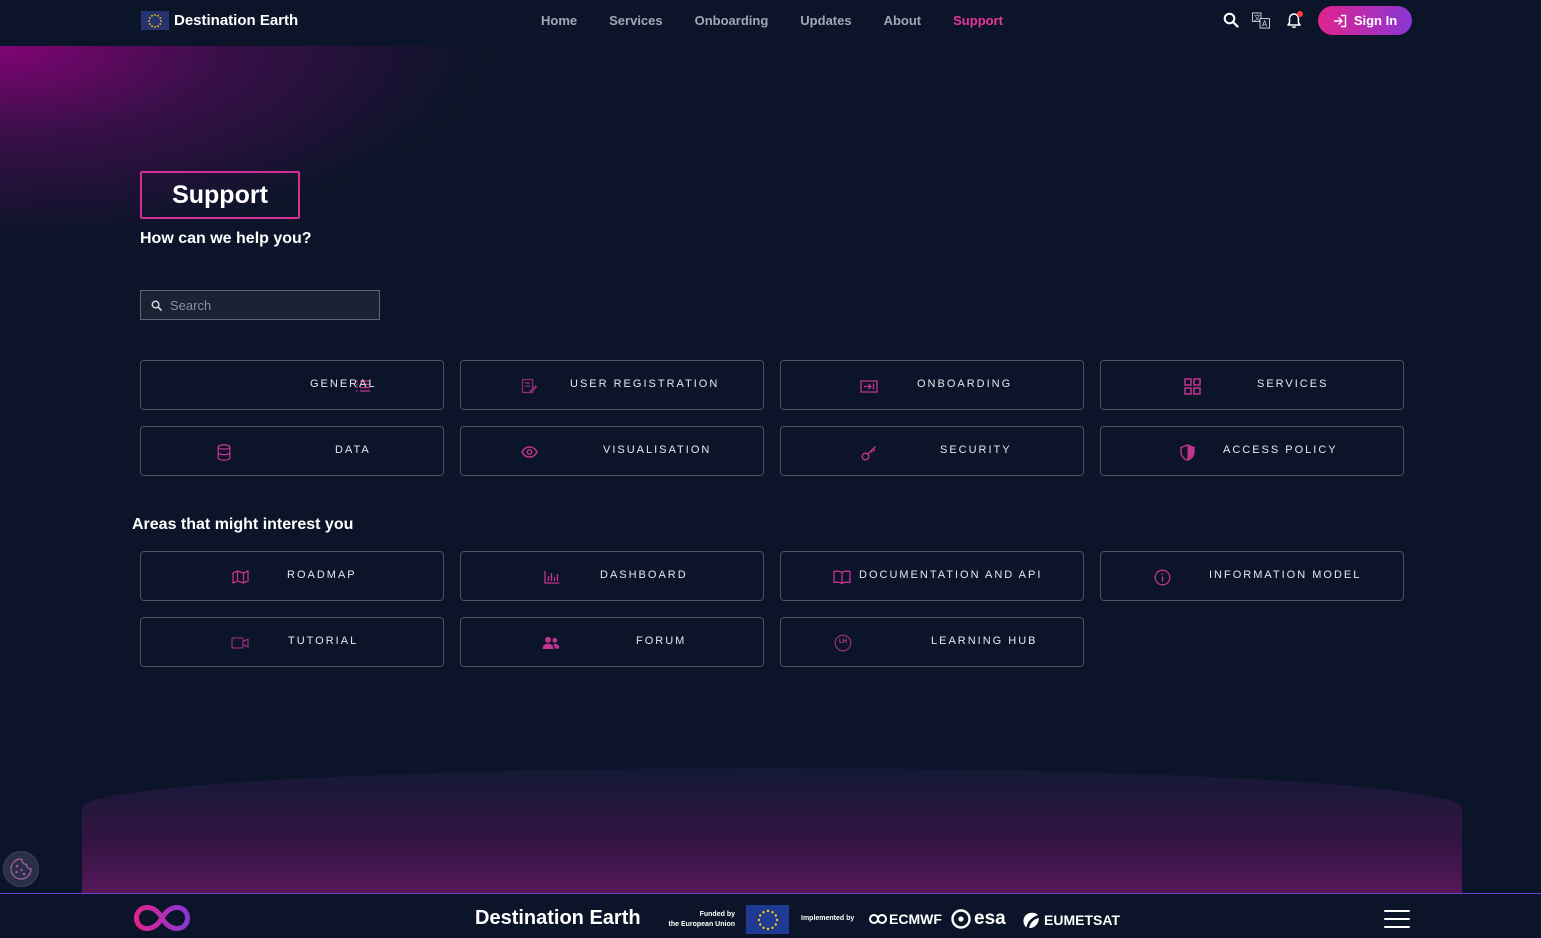 Image resolution: width=1541 pixels, height=938 pixels. I want to click on database-icon, so click(224, 452).